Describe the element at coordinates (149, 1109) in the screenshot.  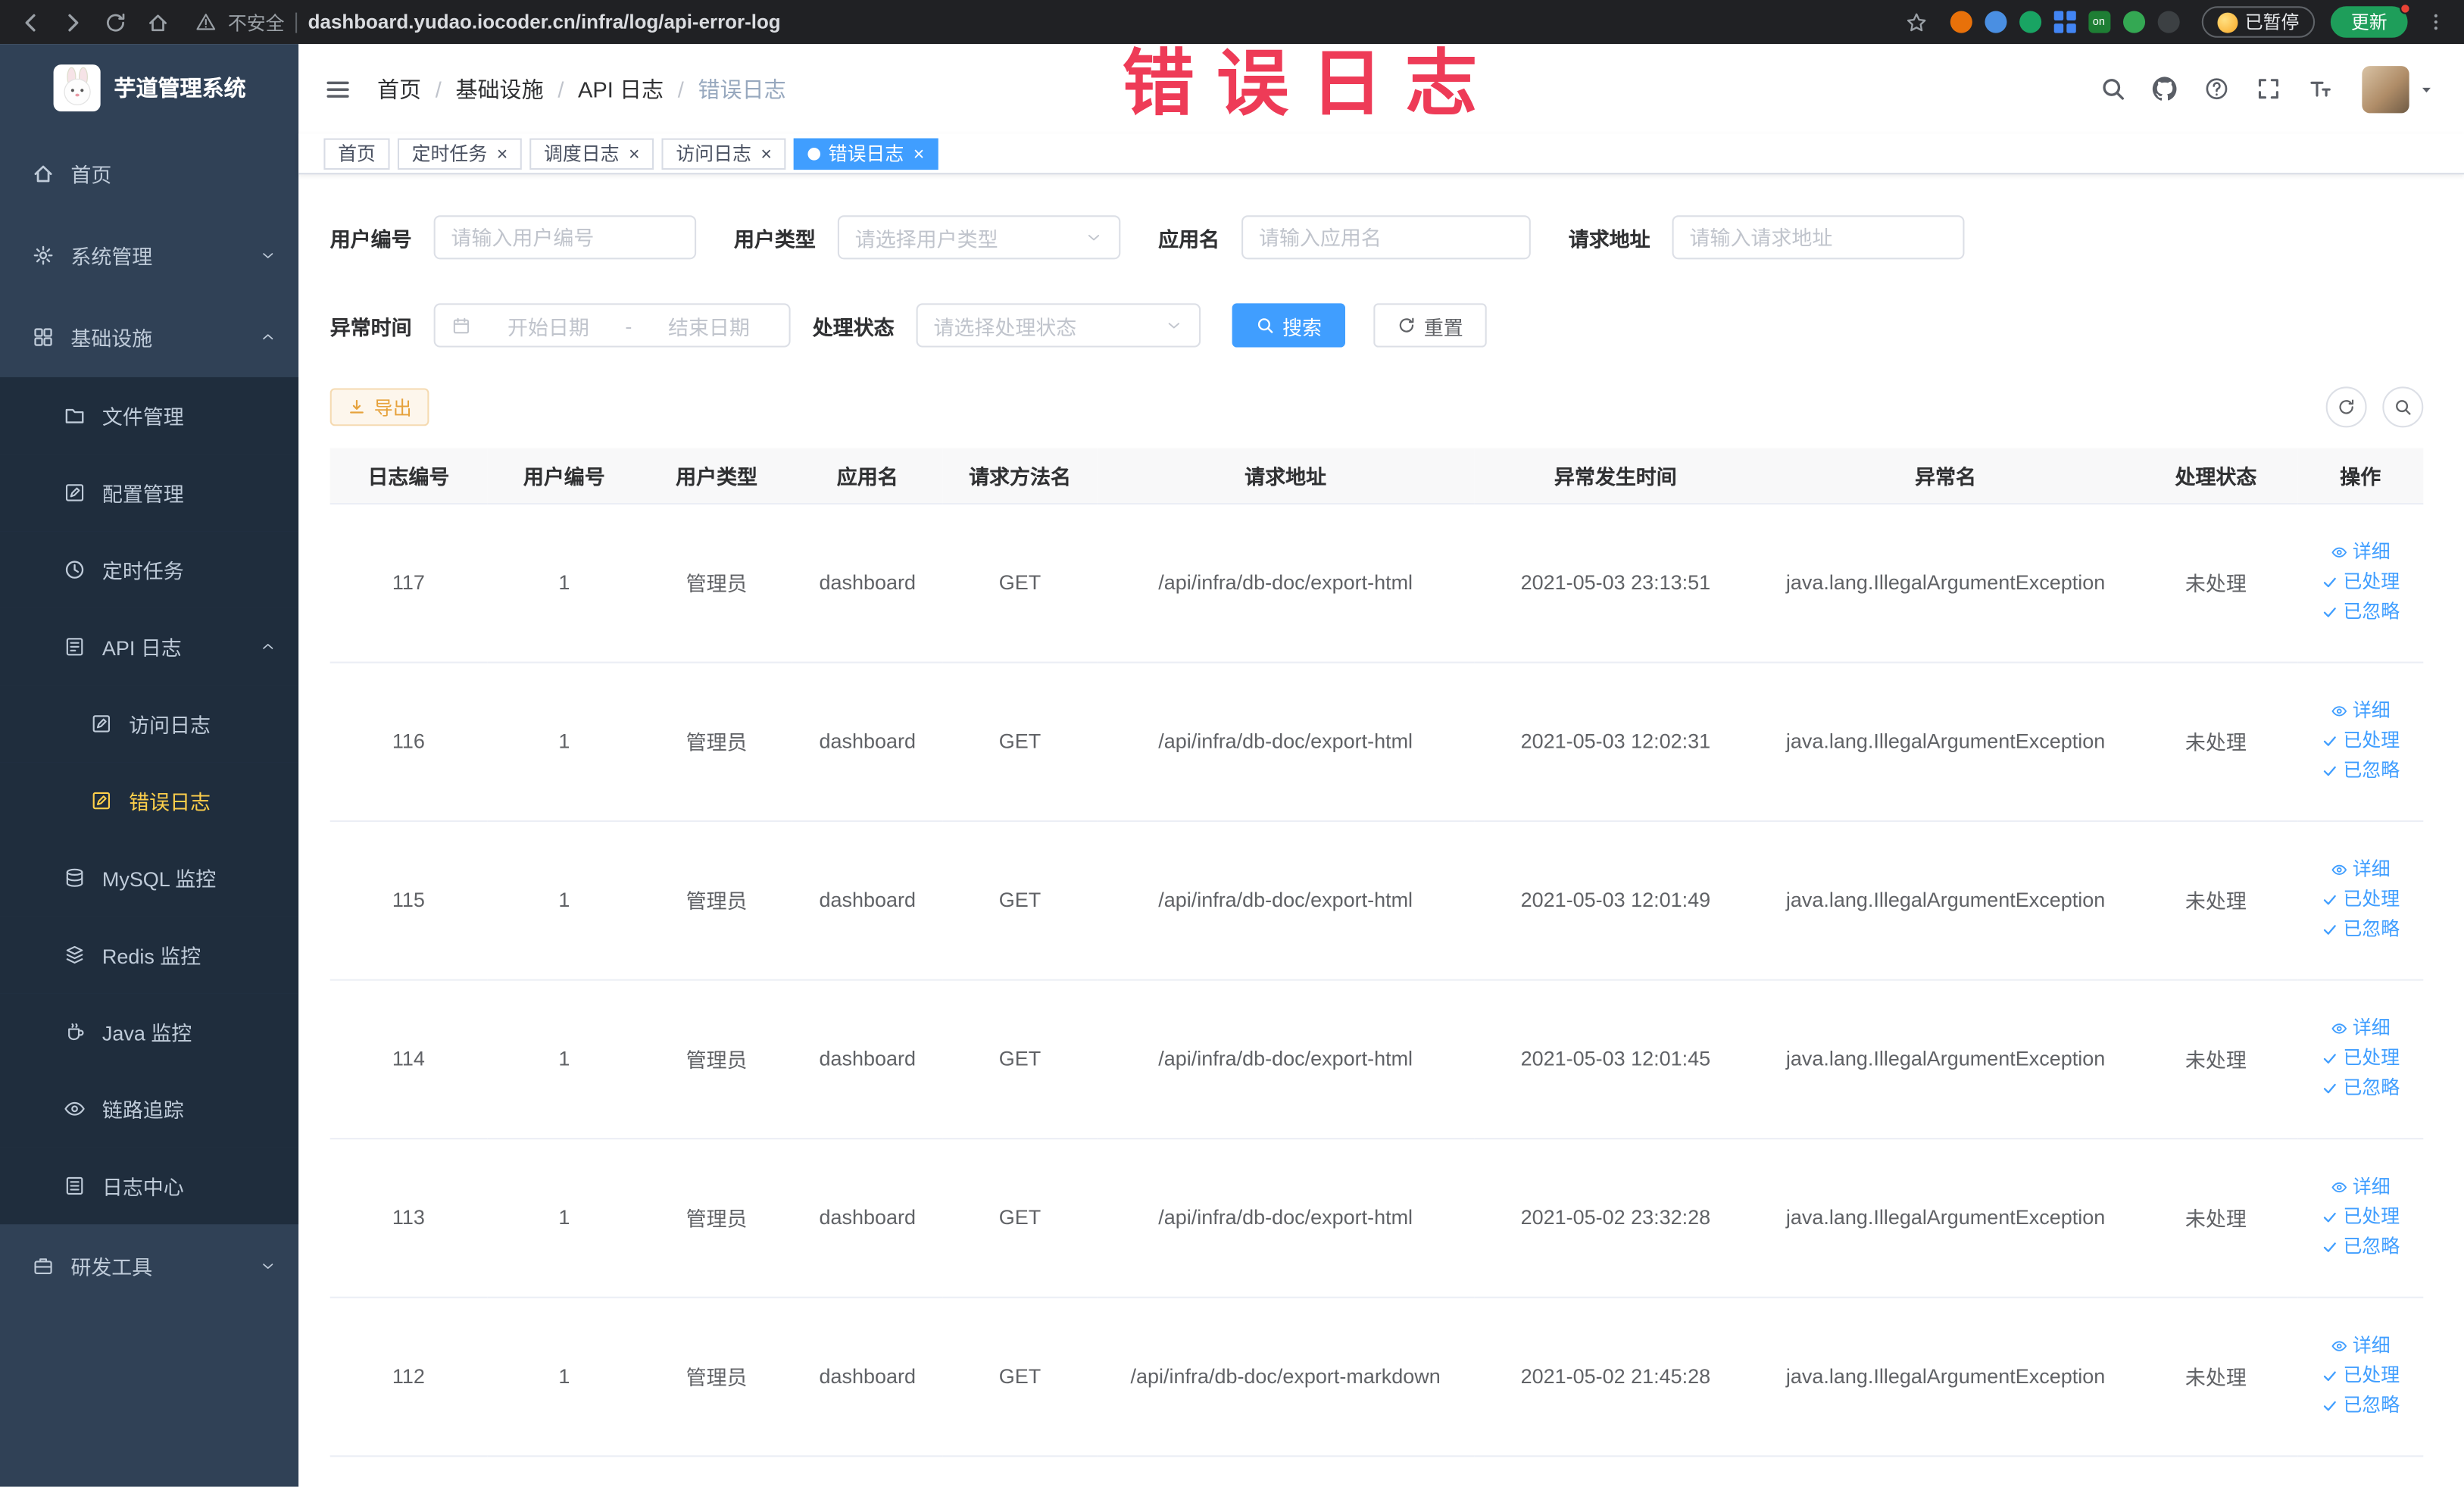
I see `sidebar-item-trace: 链路追踪` at that location.